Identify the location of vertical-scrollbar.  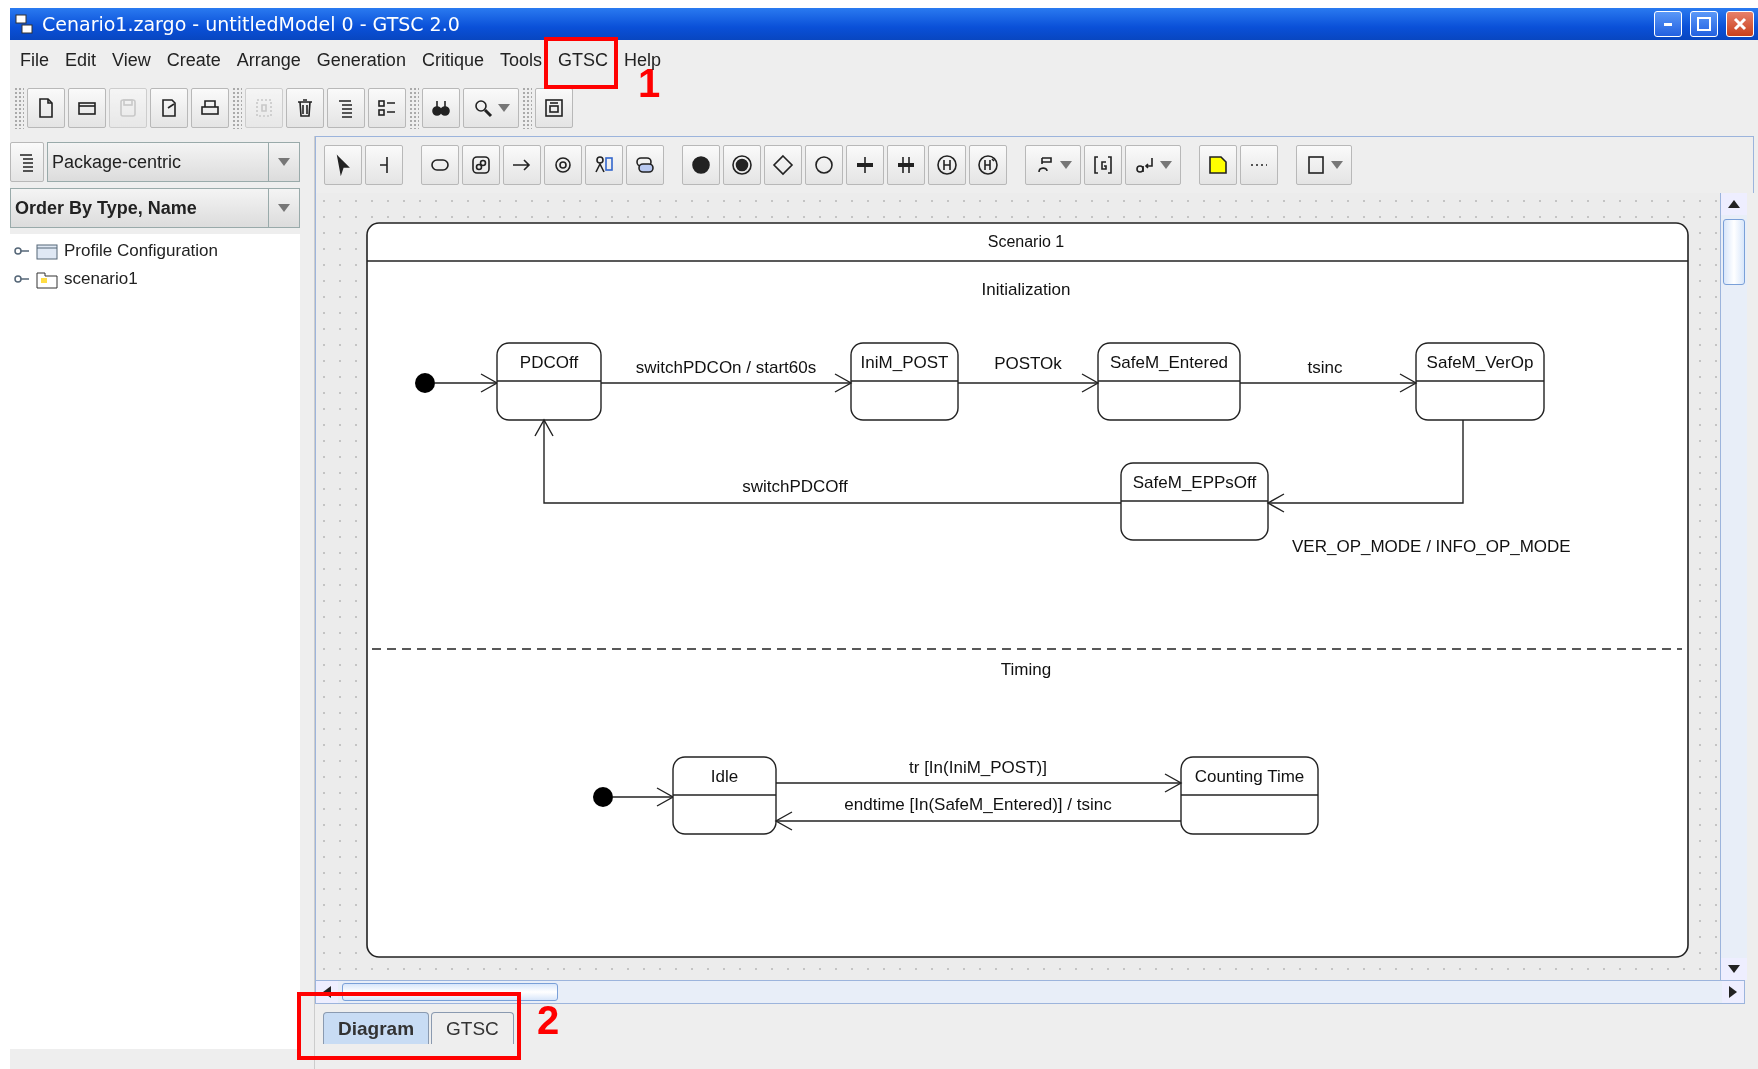
(1733, 586).